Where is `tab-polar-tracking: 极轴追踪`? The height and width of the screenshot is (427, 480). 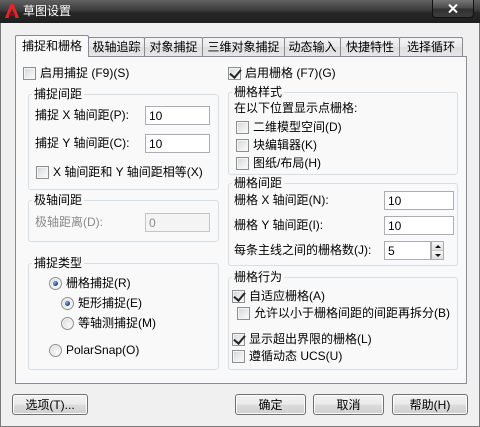 tab-polar-tracking: 极轴追踪 is located at coordinates (116, 46).